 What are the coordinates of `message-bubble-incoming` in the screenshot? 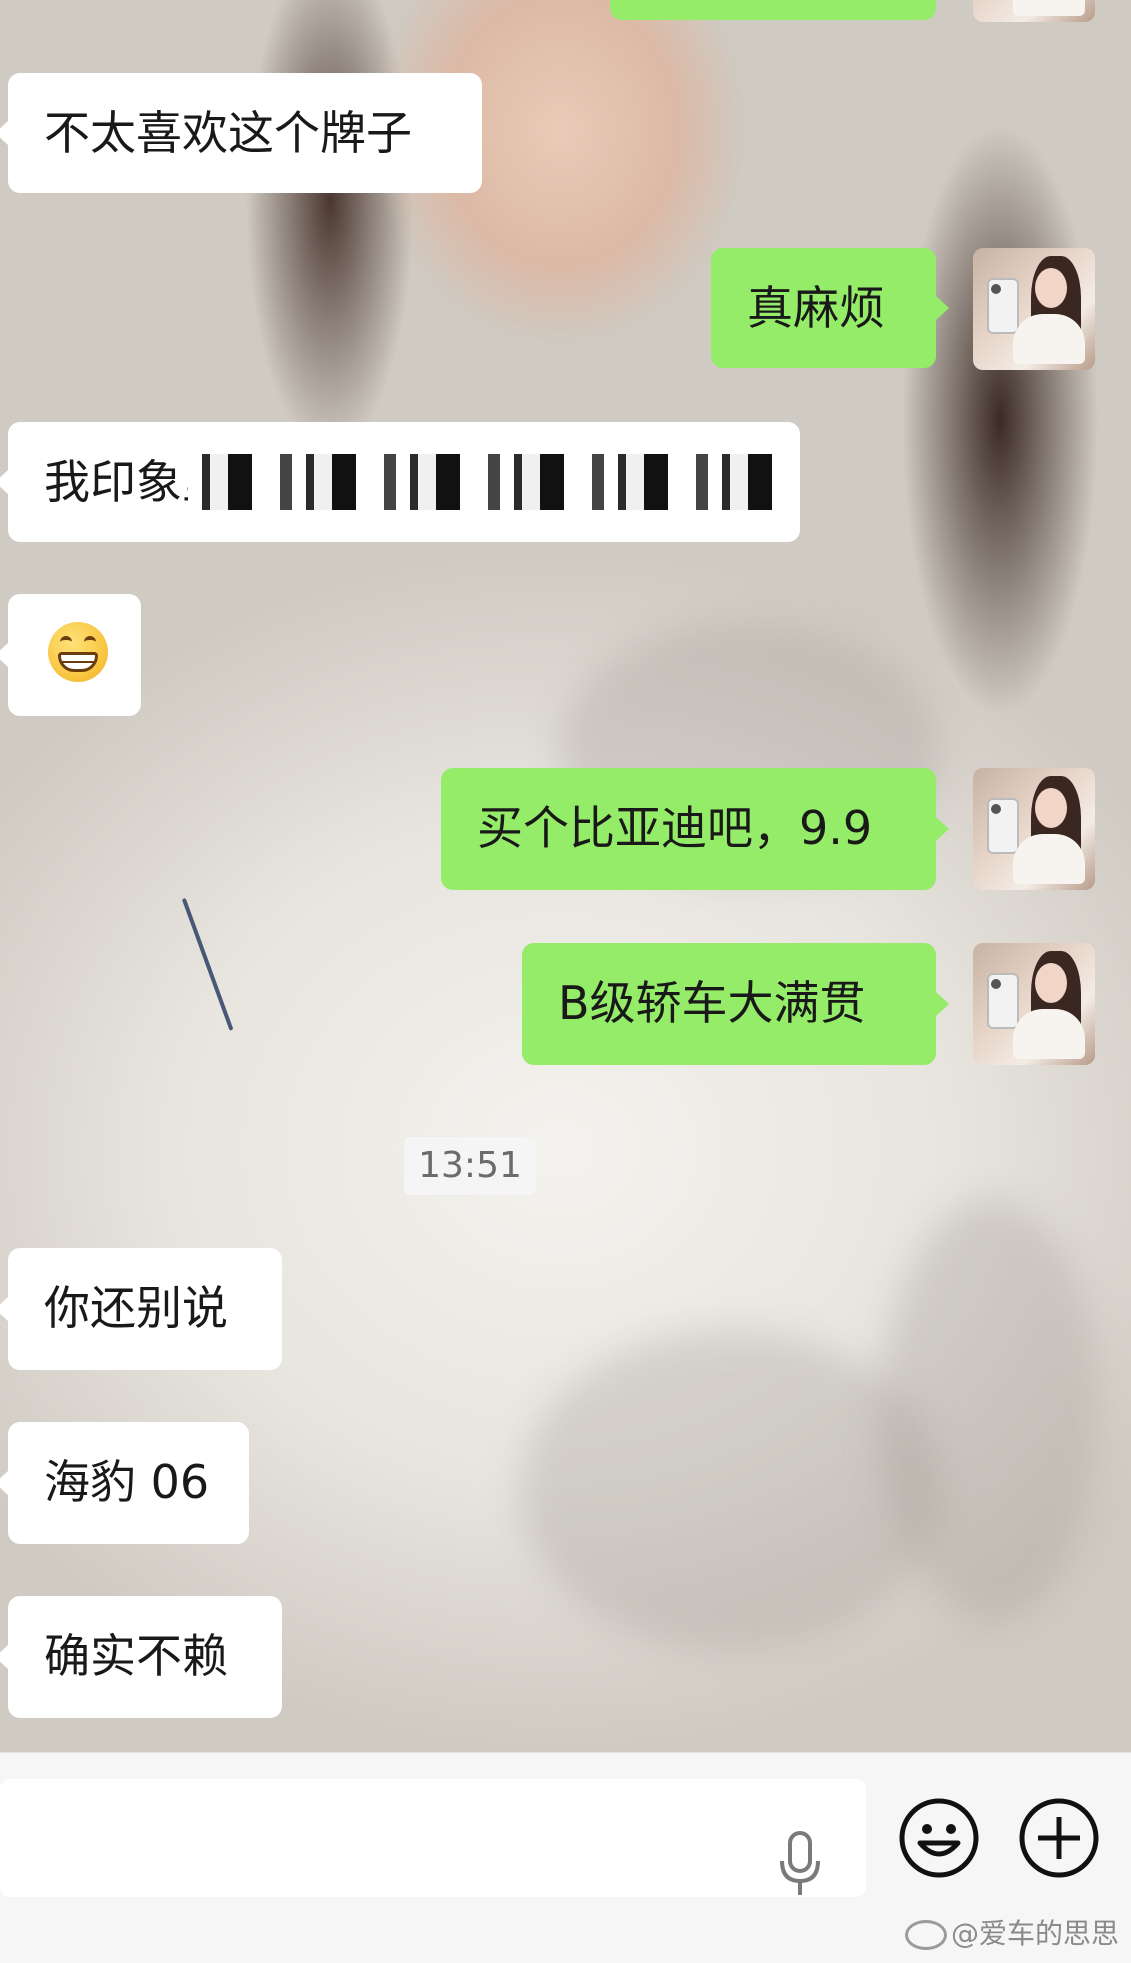 It's located at (74, 655).